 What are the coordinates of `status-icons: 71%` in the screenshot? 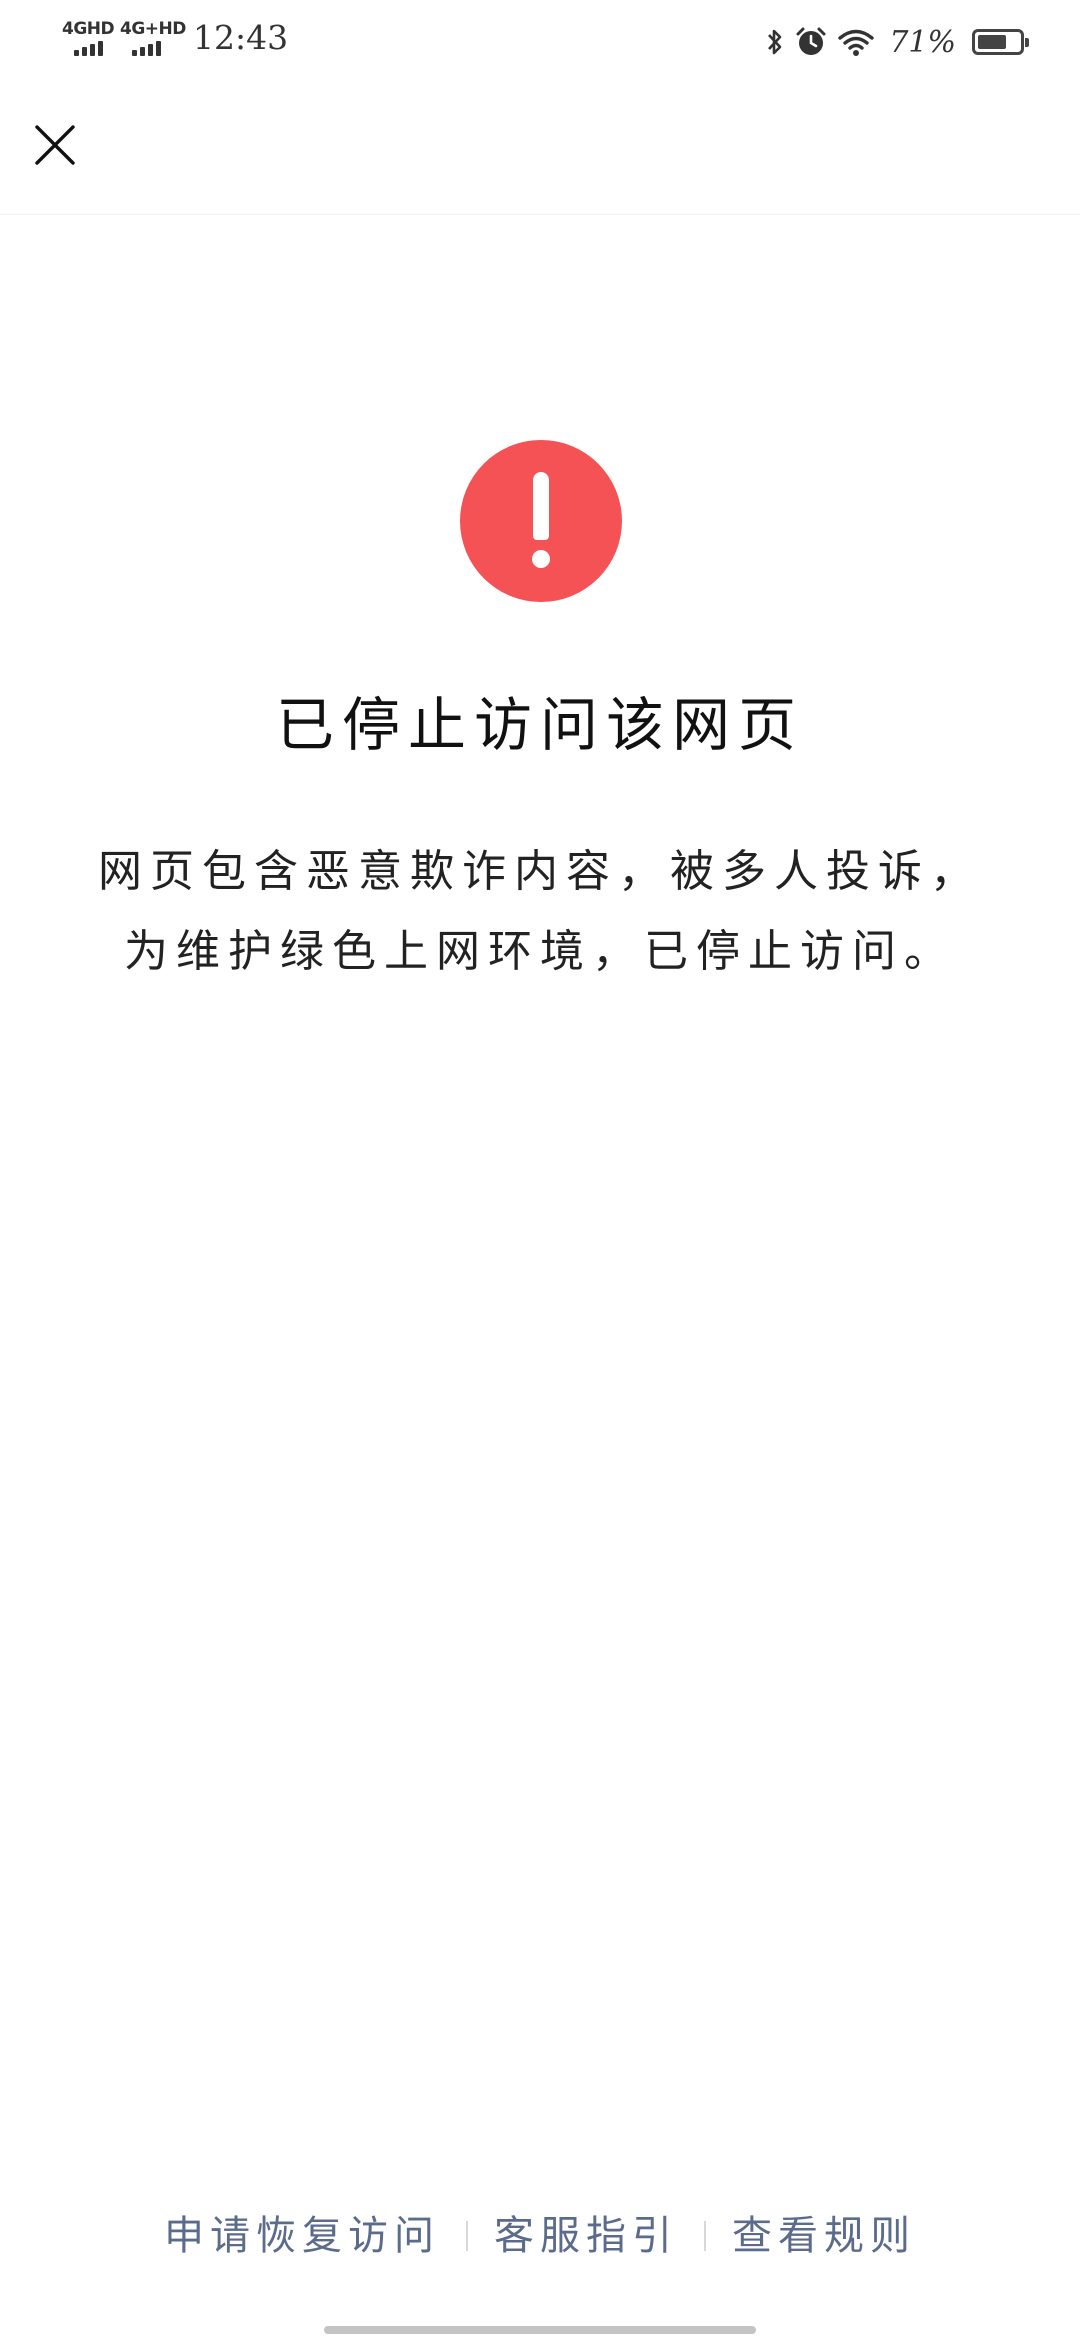 It's located at (897, 42).